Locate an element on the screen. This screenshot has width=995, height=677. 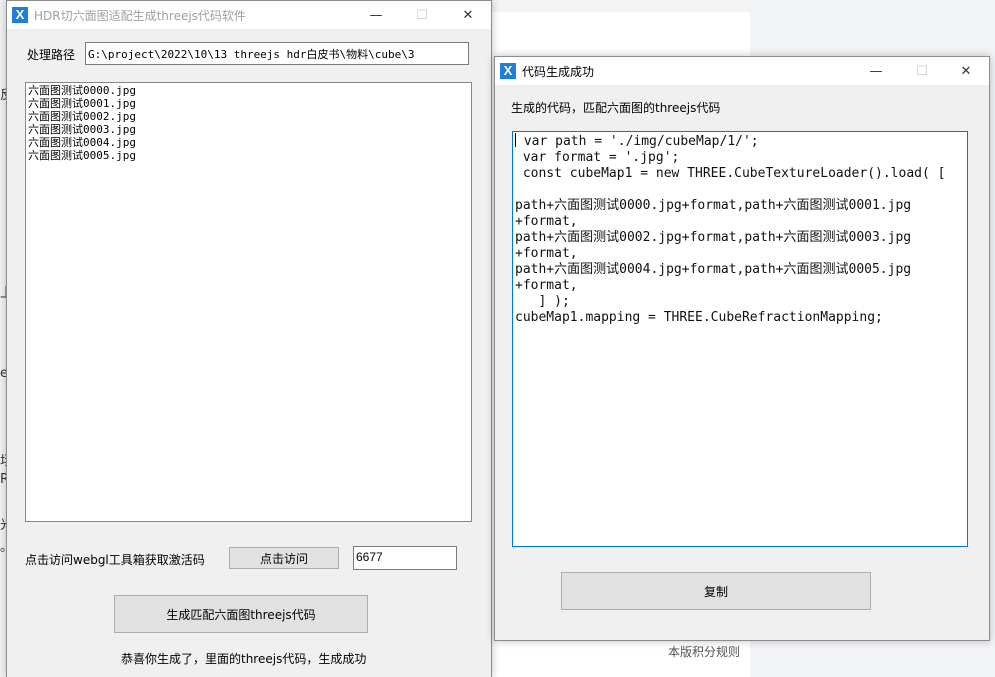
list-item: 六面图测试0005.jpg is located at coordinates (248, 155).